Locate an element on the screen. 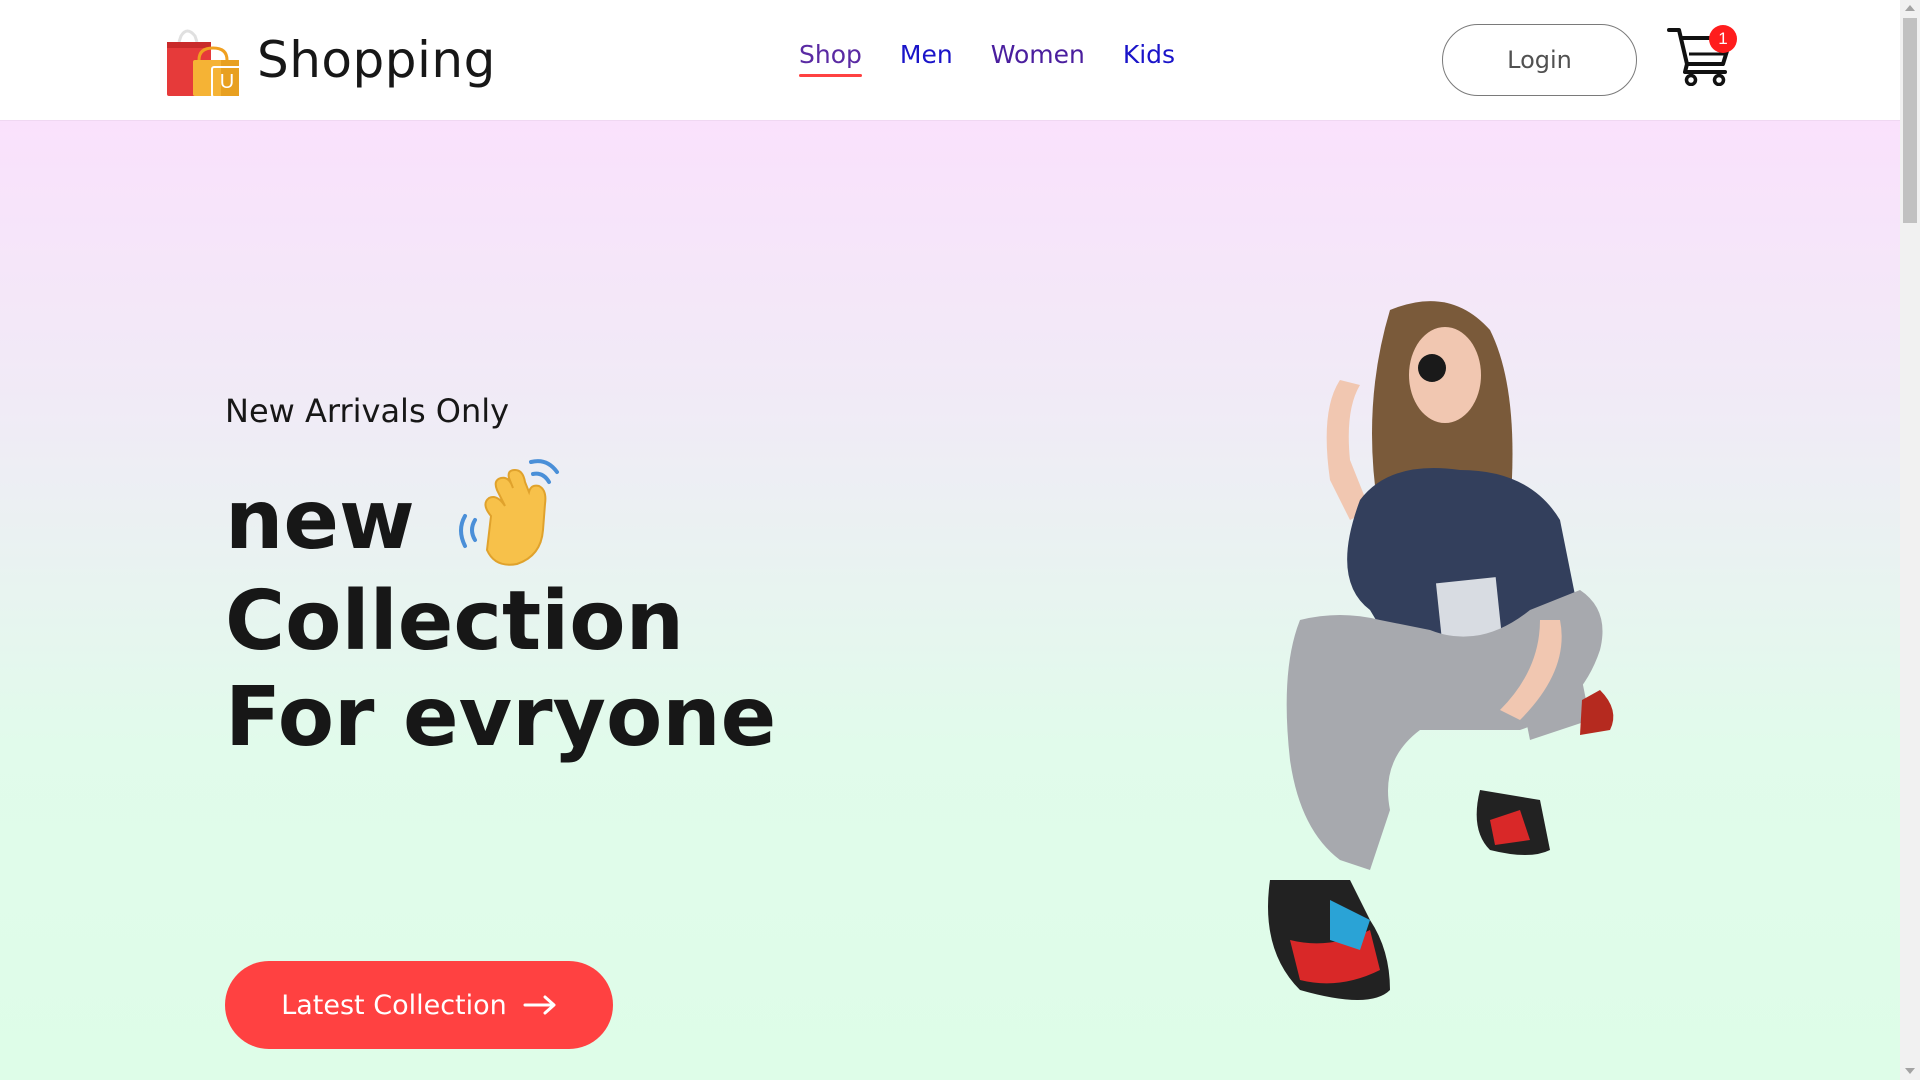 This screenshot has height=1080, width=1920. latest-collection-button: Latest Collection is located at coordinates (419, 1005).